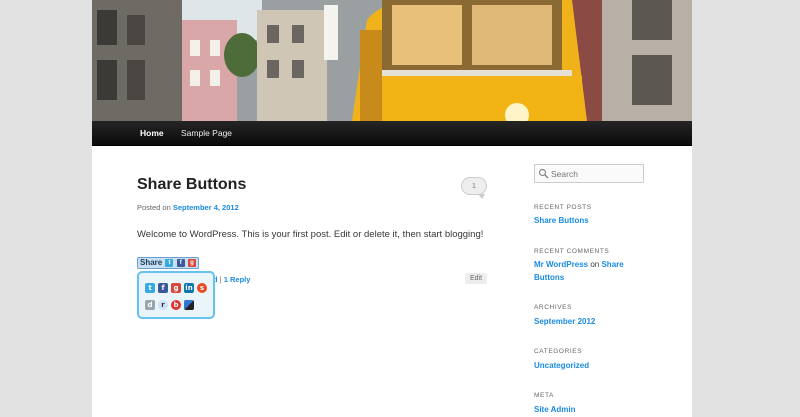 Image resolution: width=800 pixels, height=417 pixels. I want to click on comments-count-badge: 1, so click(474, 188).